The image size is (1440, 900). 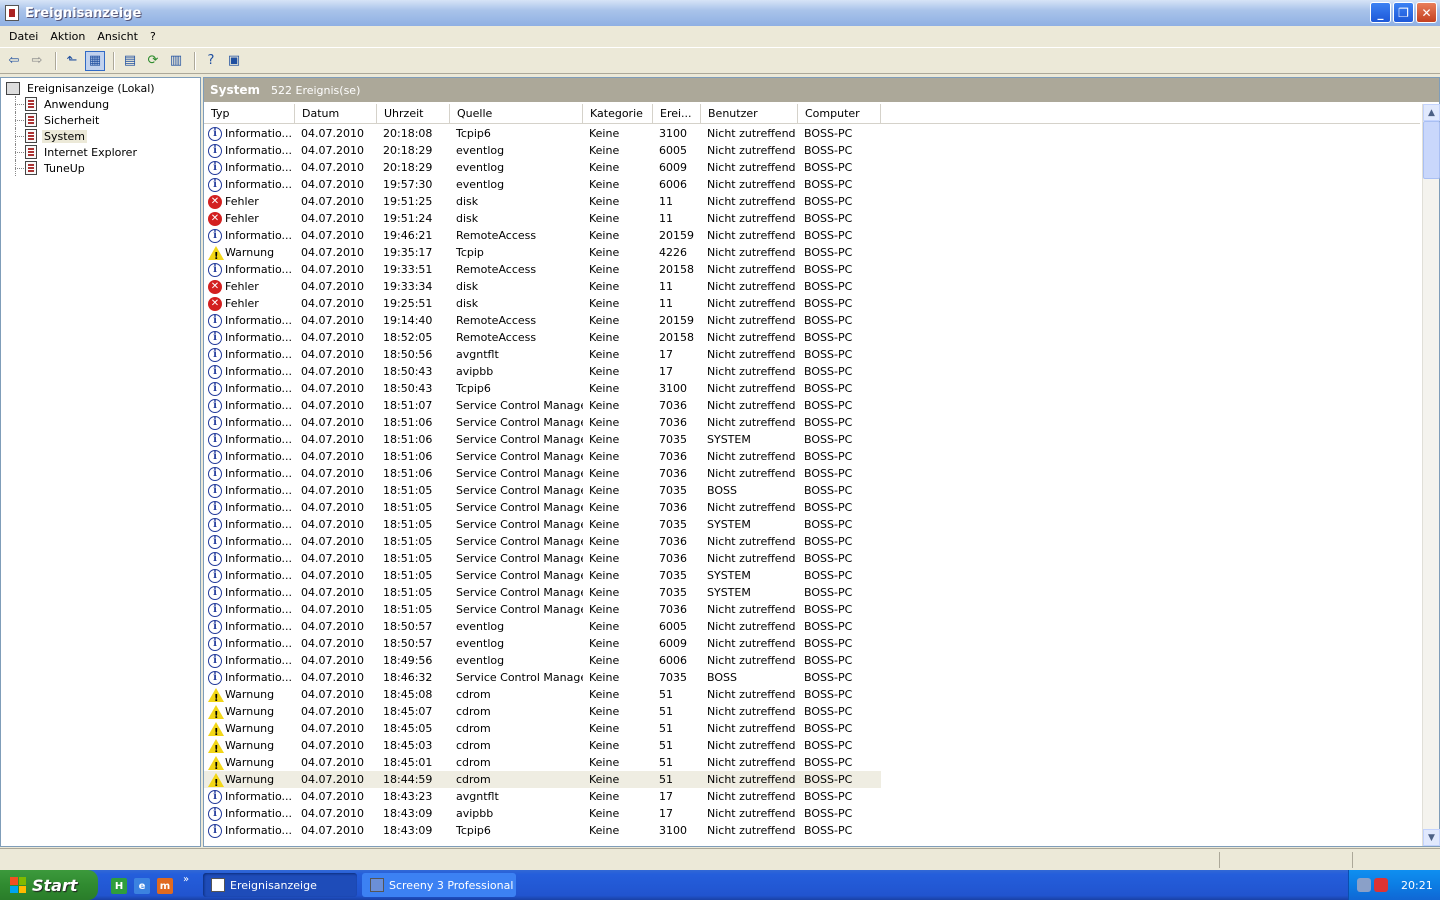 What do you see at coordinates (72, 61) in the screenshot?
I see `up-folder-icon: ⬑` at bounding box center [72, 61].